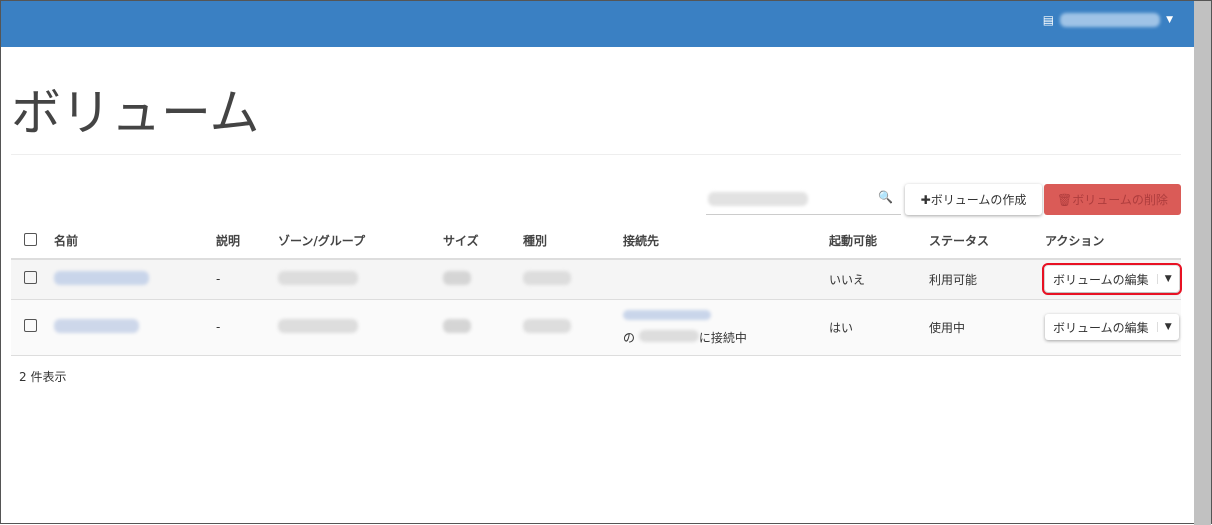 This screenshot has height=525, width=1212. What do you see at coordinates (986, 241) in the screenshot?
I see `col-status: ステータス` at bounding box center [986, 241].